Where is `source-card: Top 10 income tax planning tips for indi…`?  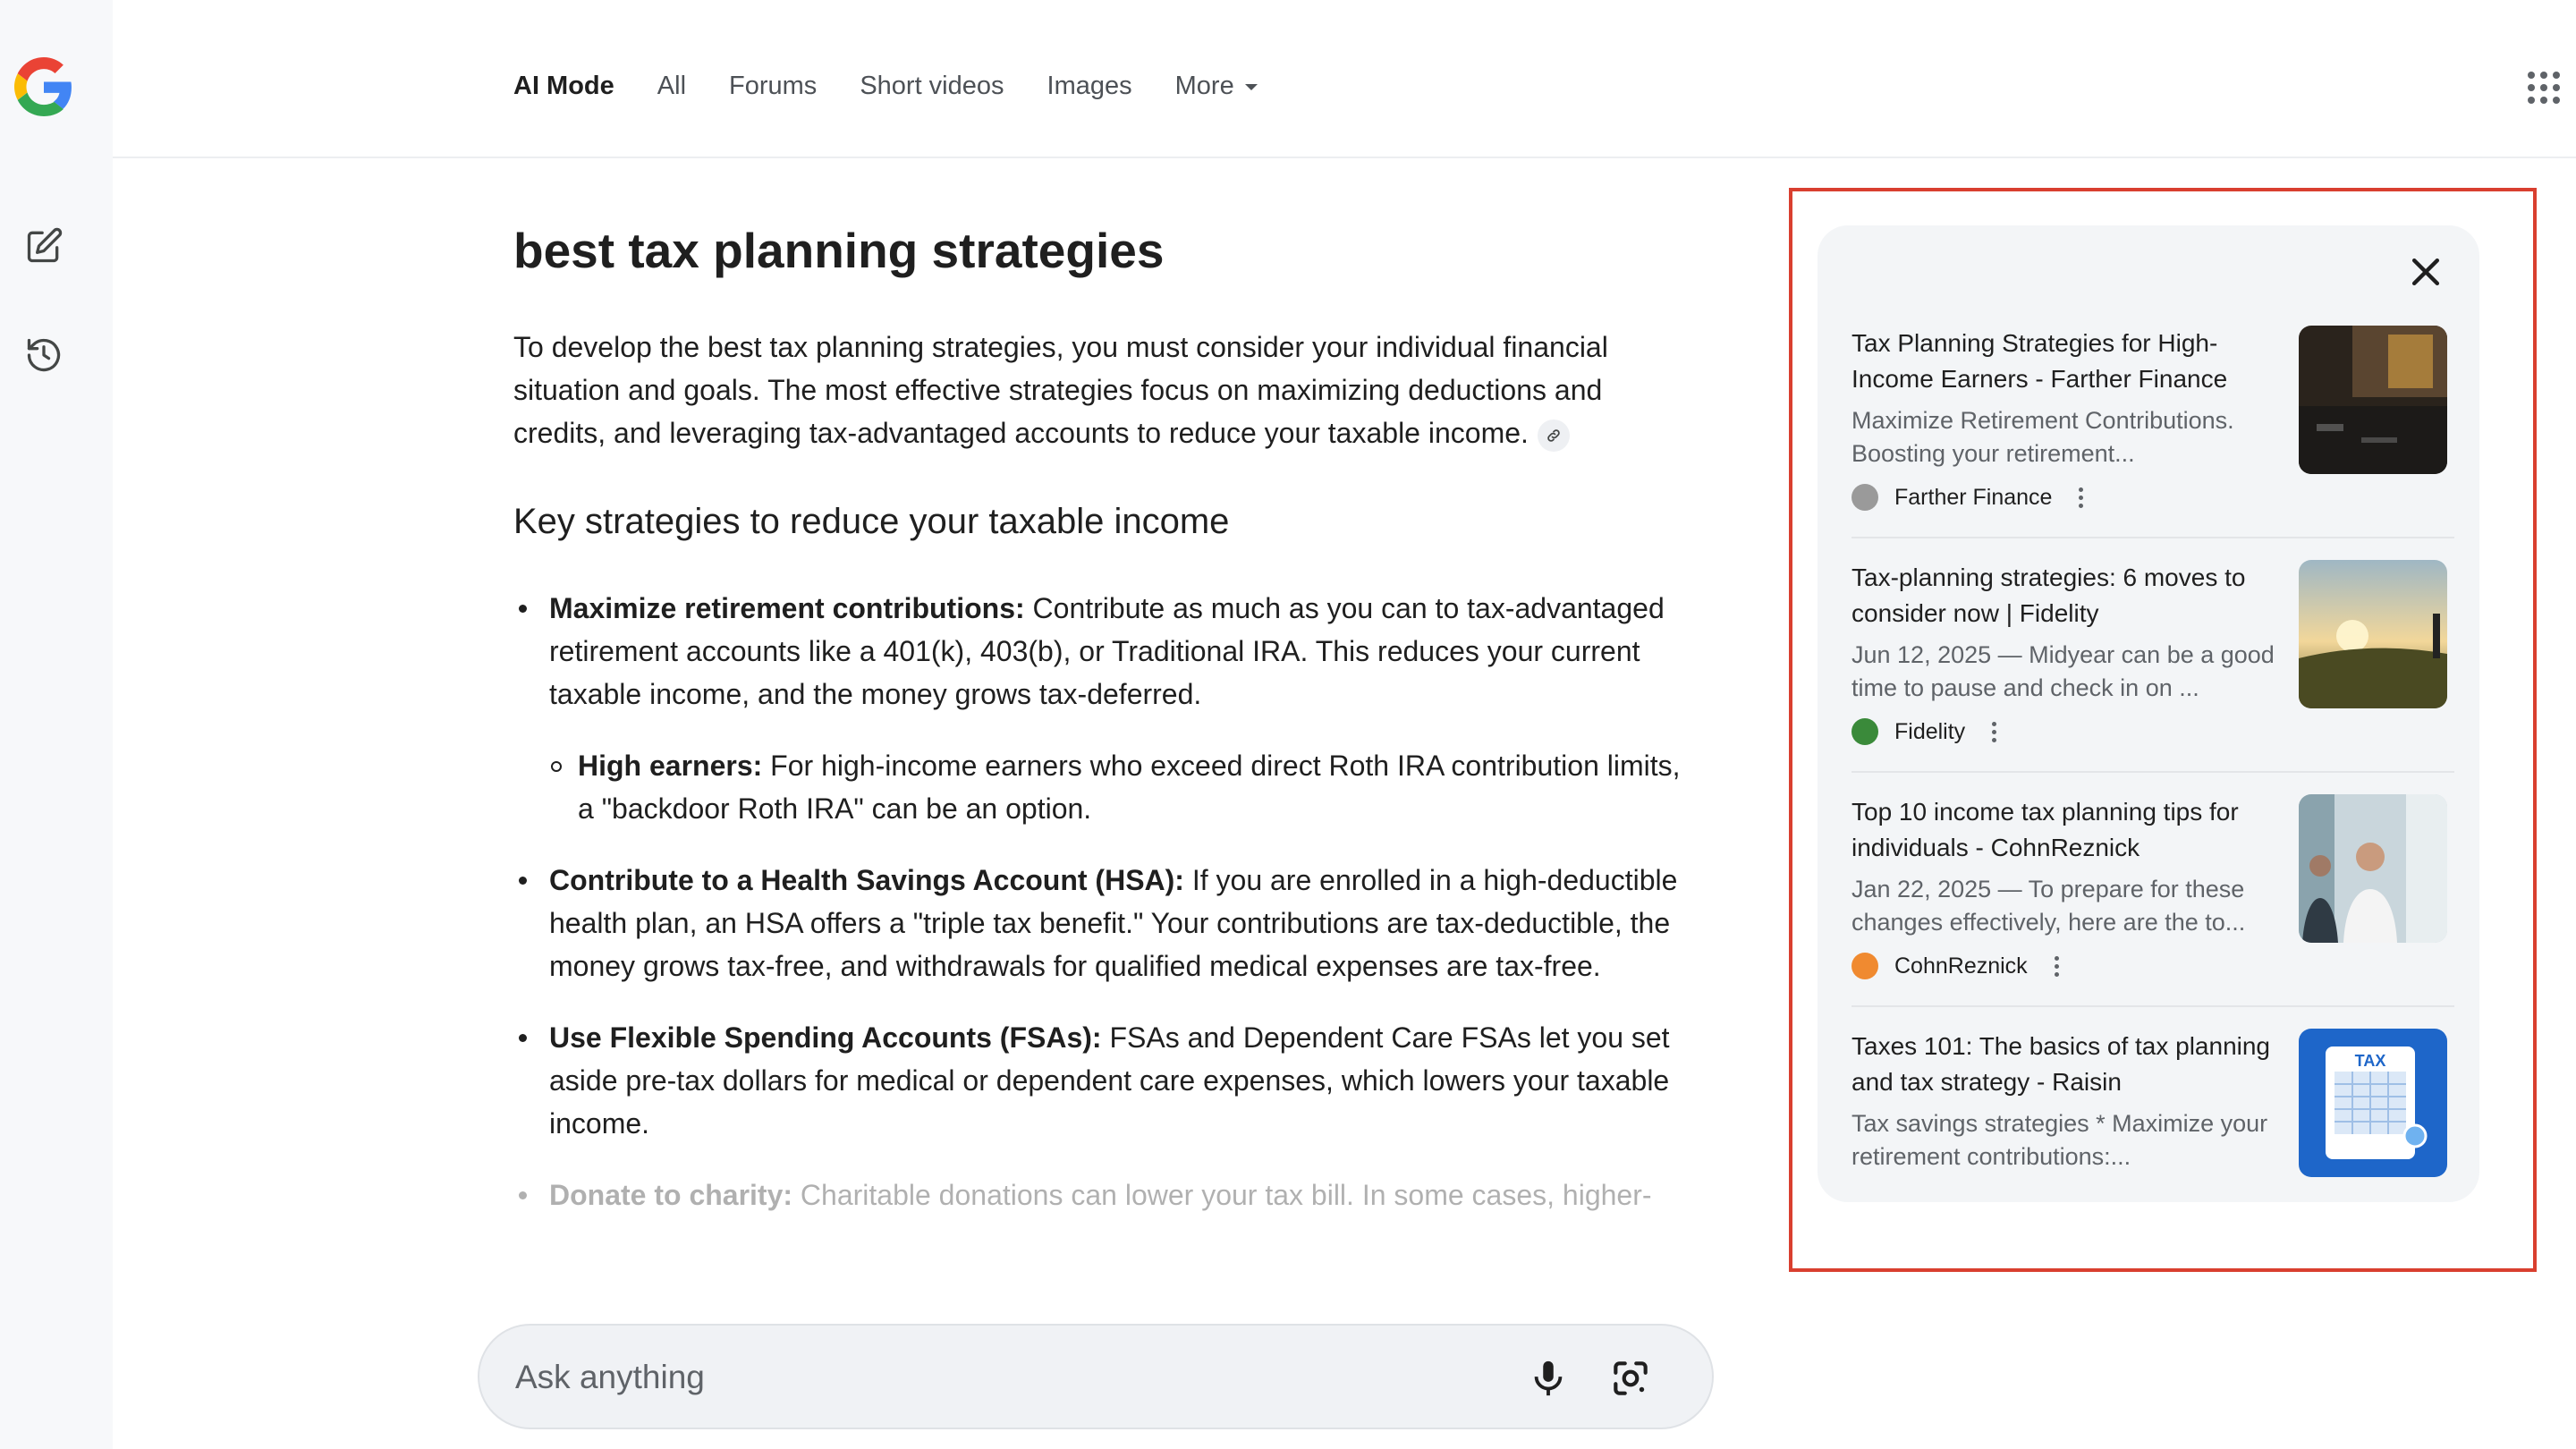
source-card: Top 10 income tax planning tips for indi… is located at coordinates (2153, 892).